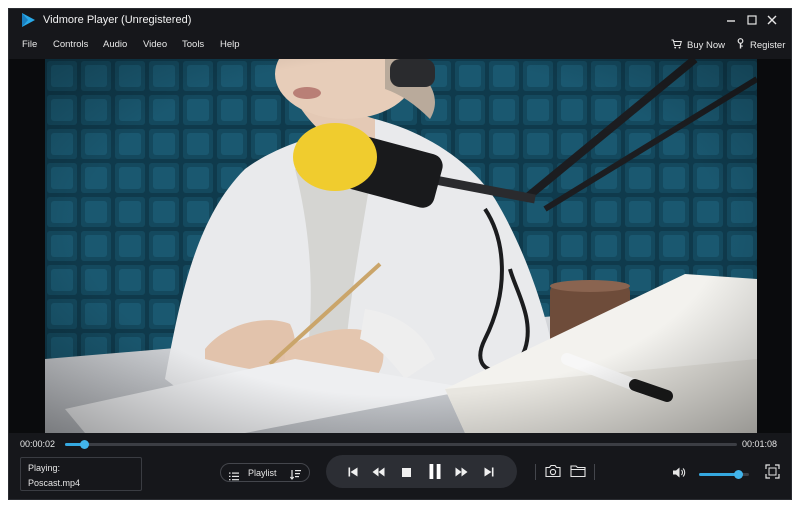 Image resolution: width=800 pixels, height=507 pixels. What do you see at coordinates (461, 472) in the screenshot?
I see `fast-forward-icon` at bounding box center [461, 472].